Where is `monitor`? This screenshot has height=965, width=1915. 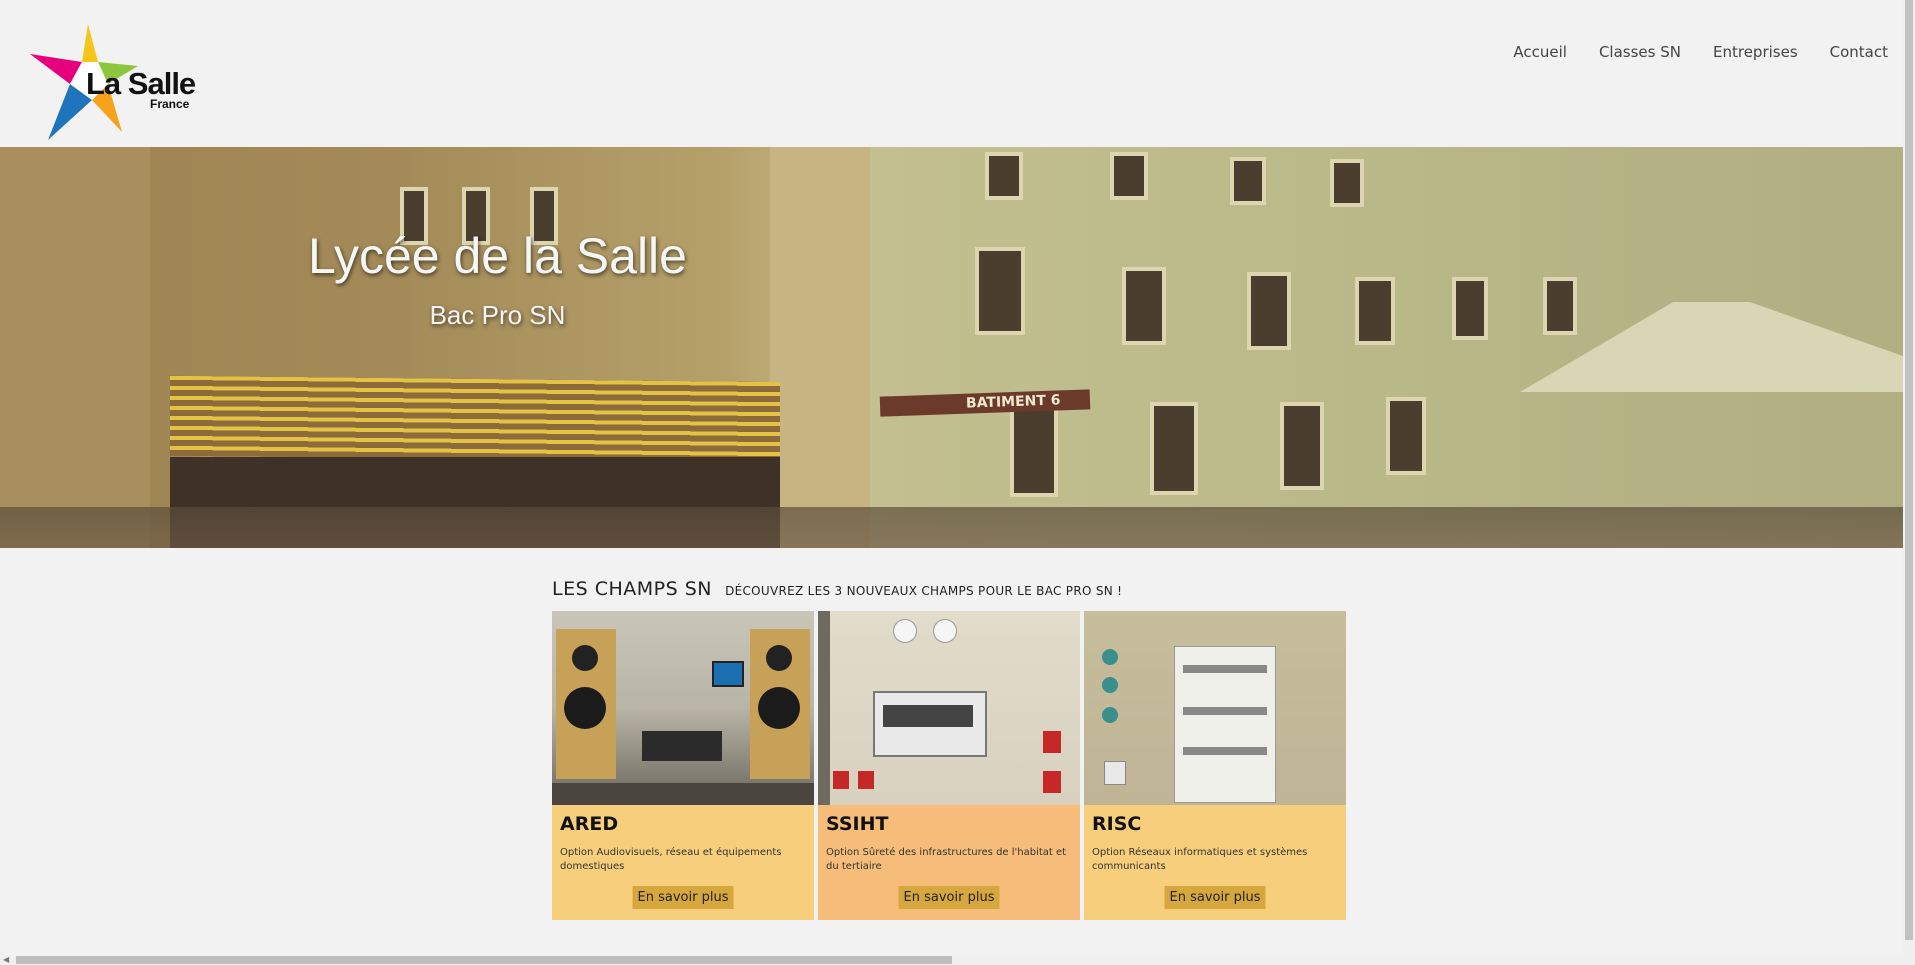
monitor is located at coordinates (728, 674).